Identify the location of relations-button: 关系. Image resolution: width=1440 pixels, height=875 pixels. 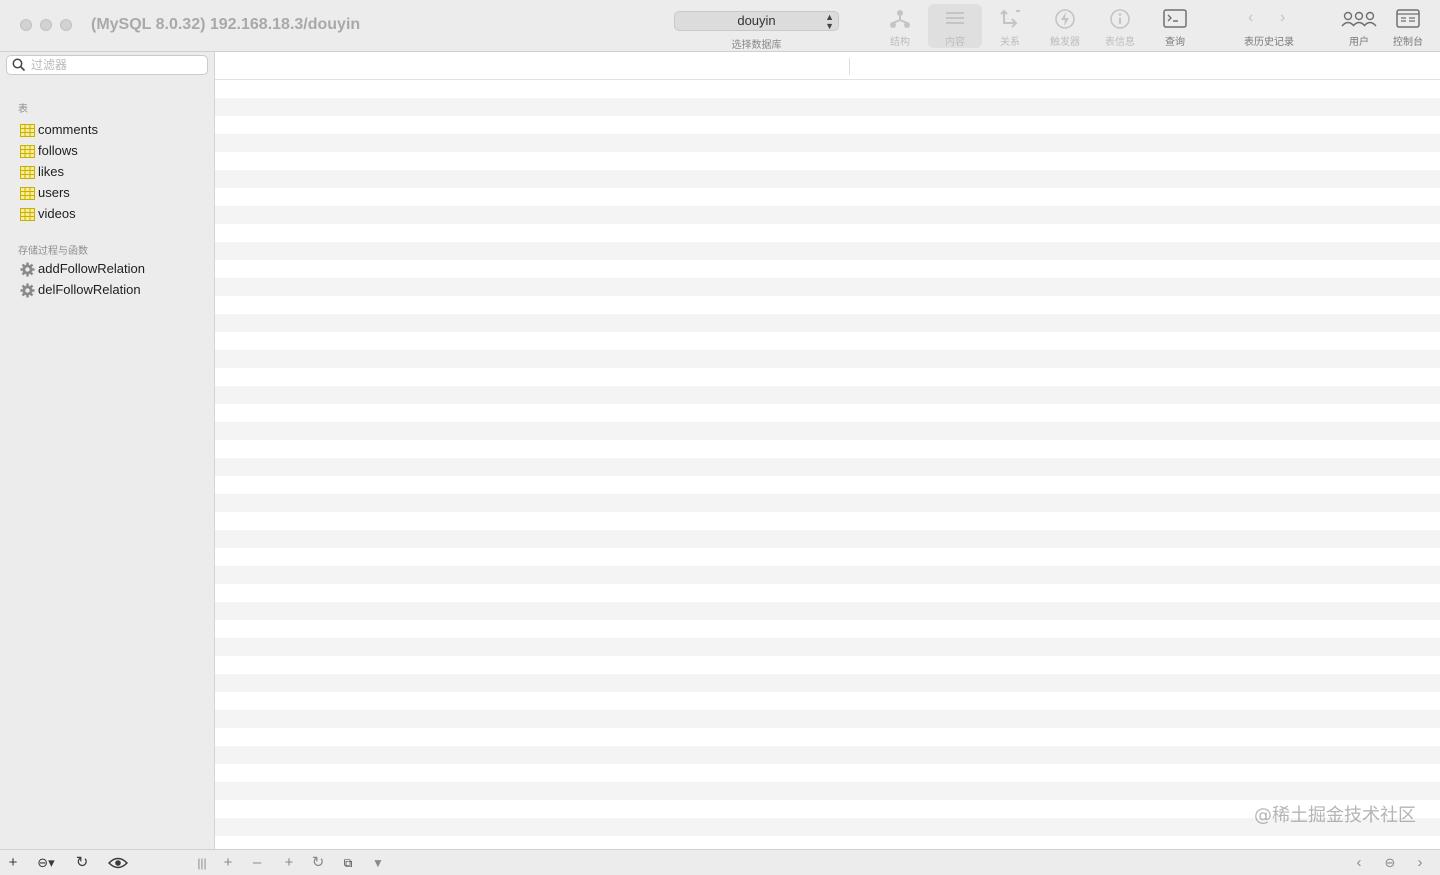
(1010, 26).